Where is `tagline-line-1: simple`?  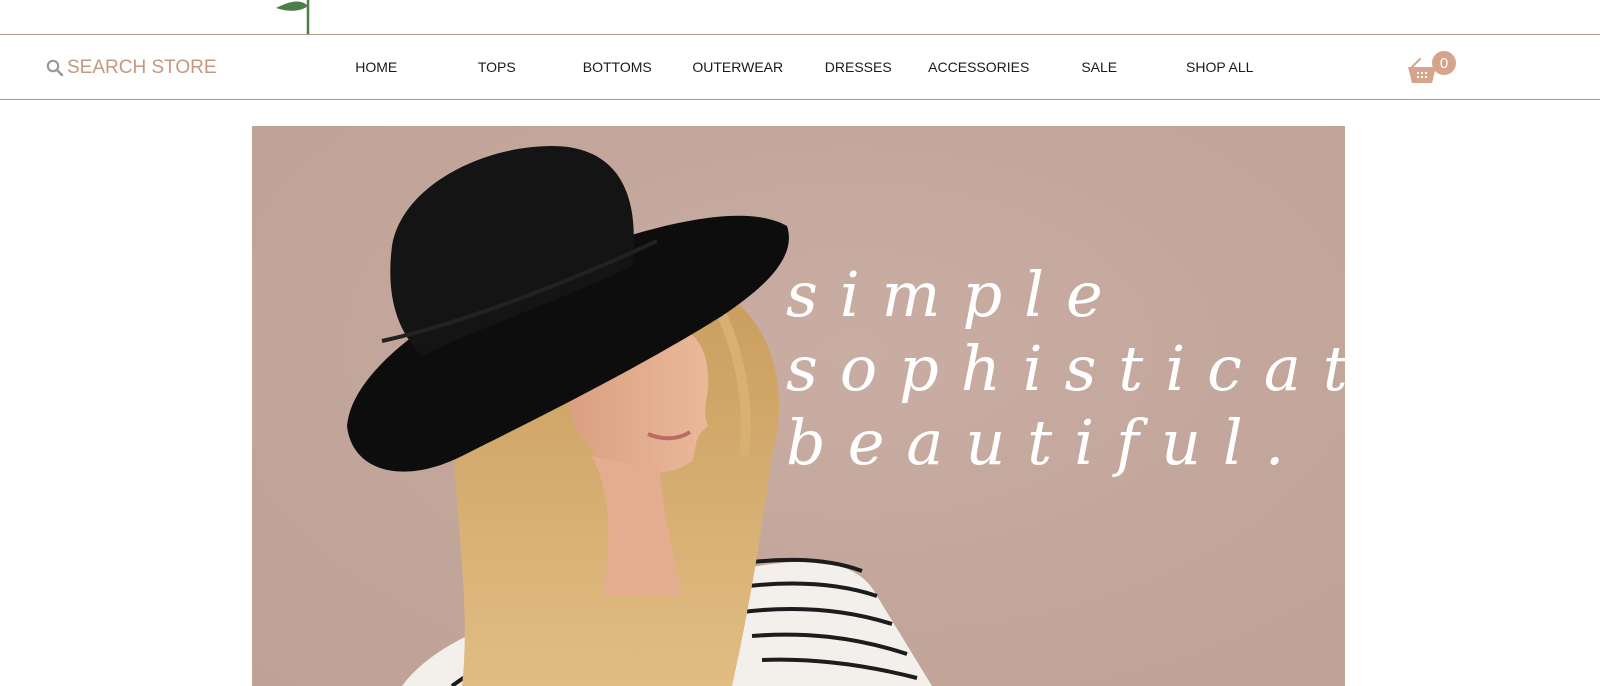 tagline-line-1: simple is located at coordinates (955, 294).